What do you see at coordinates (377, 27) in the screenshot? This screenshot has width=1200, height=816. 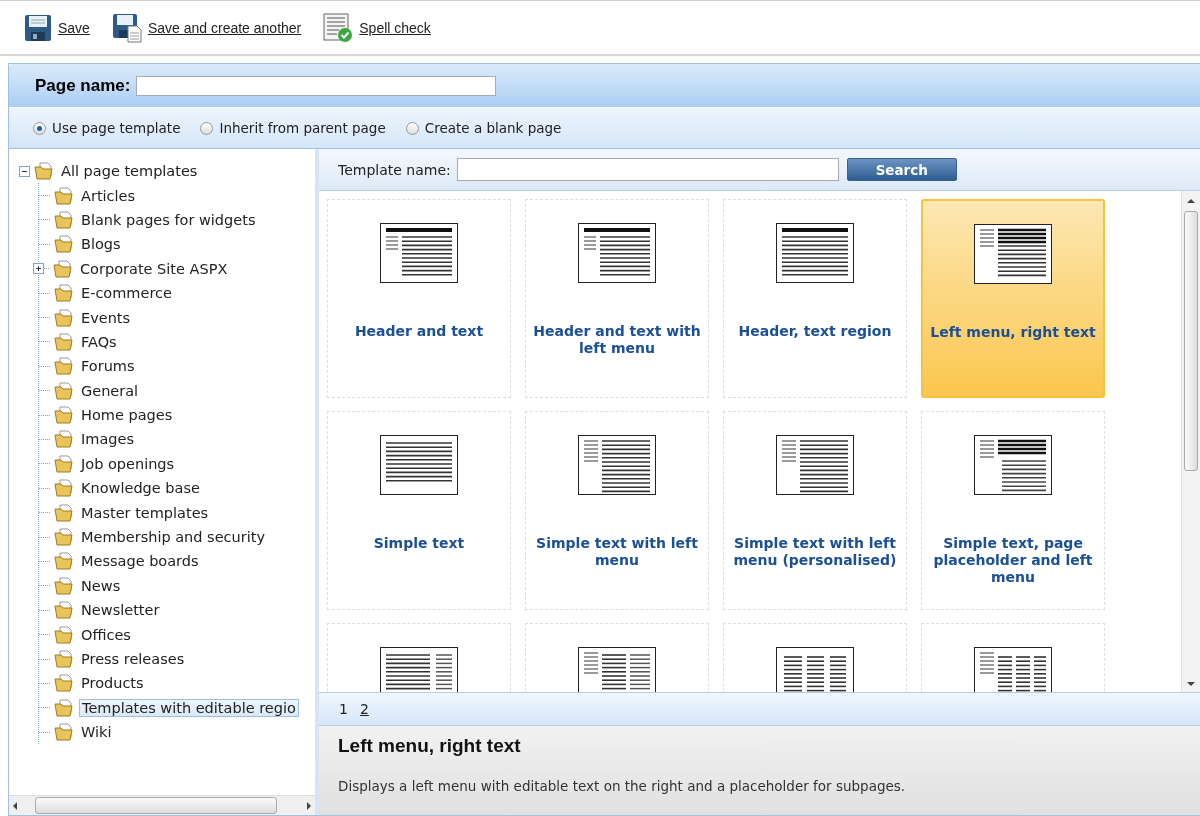 I see `toolbar-button: Spell check` at bounding box center [377, 27].